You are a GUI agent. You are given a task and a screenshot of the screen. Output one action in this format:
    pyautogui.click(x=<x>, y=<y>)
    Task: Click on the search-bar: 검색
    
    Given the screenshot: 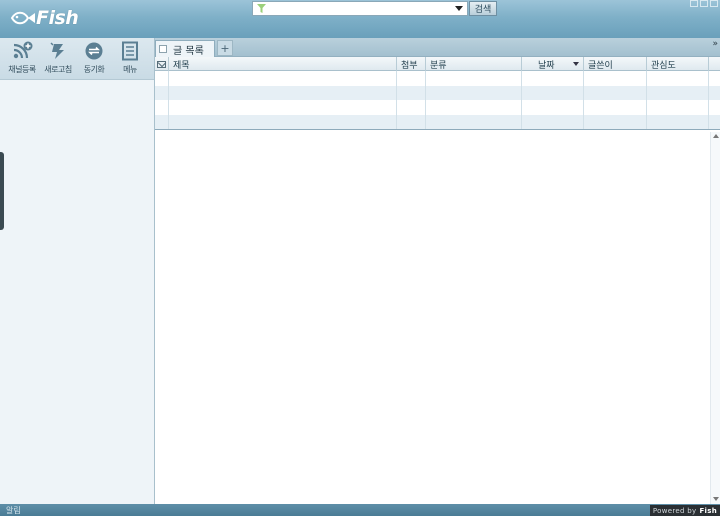 What is the action you would take?
    pyautogui.click(x=374, y=8)
    